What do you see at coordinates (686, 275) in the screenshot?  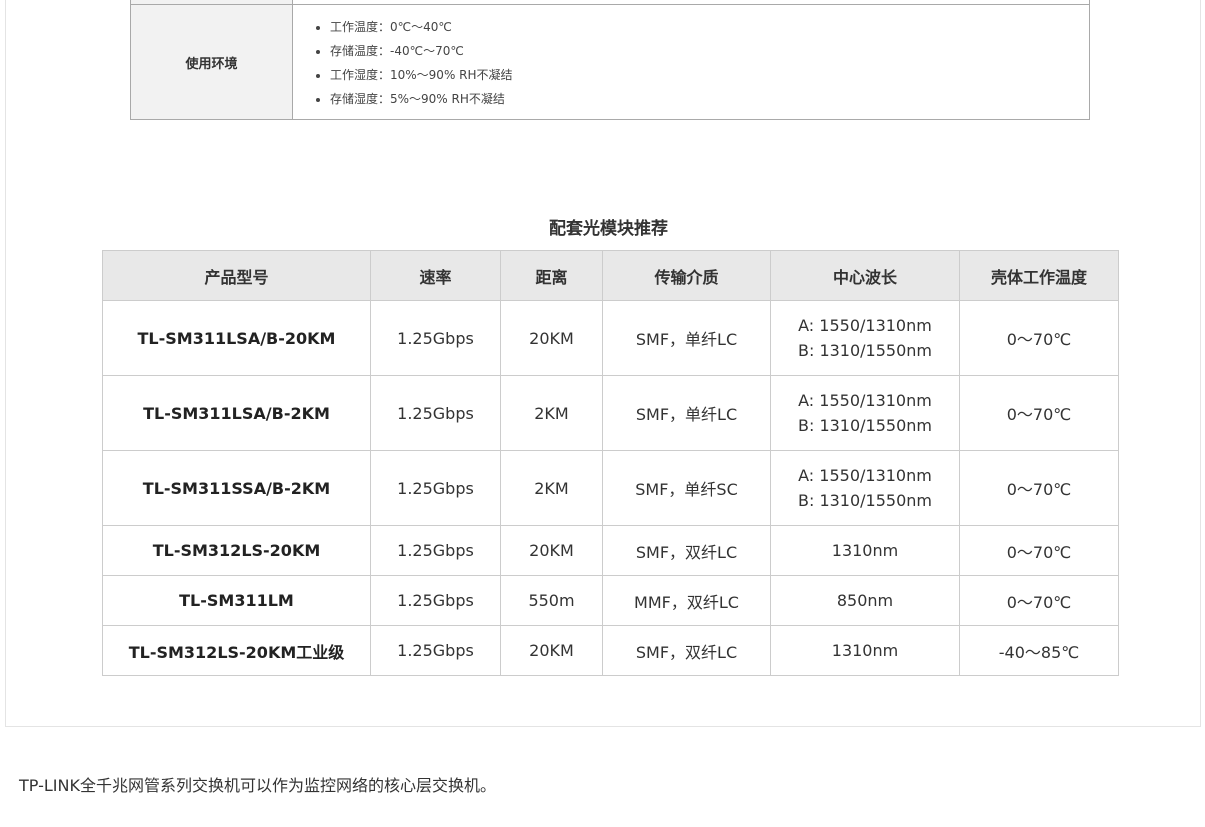 I see `header-medium: 传输介质` at bounding box center [686, 275].